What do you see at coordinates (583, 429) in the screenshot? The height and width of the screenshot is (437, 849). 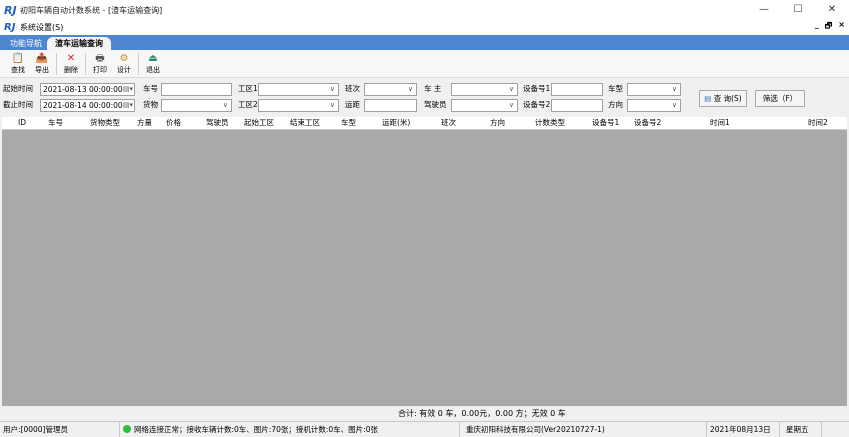 I see `status-company: 重庆初阳科技有限公司(Ver20210727-1)` at bounding box center [583, 429].